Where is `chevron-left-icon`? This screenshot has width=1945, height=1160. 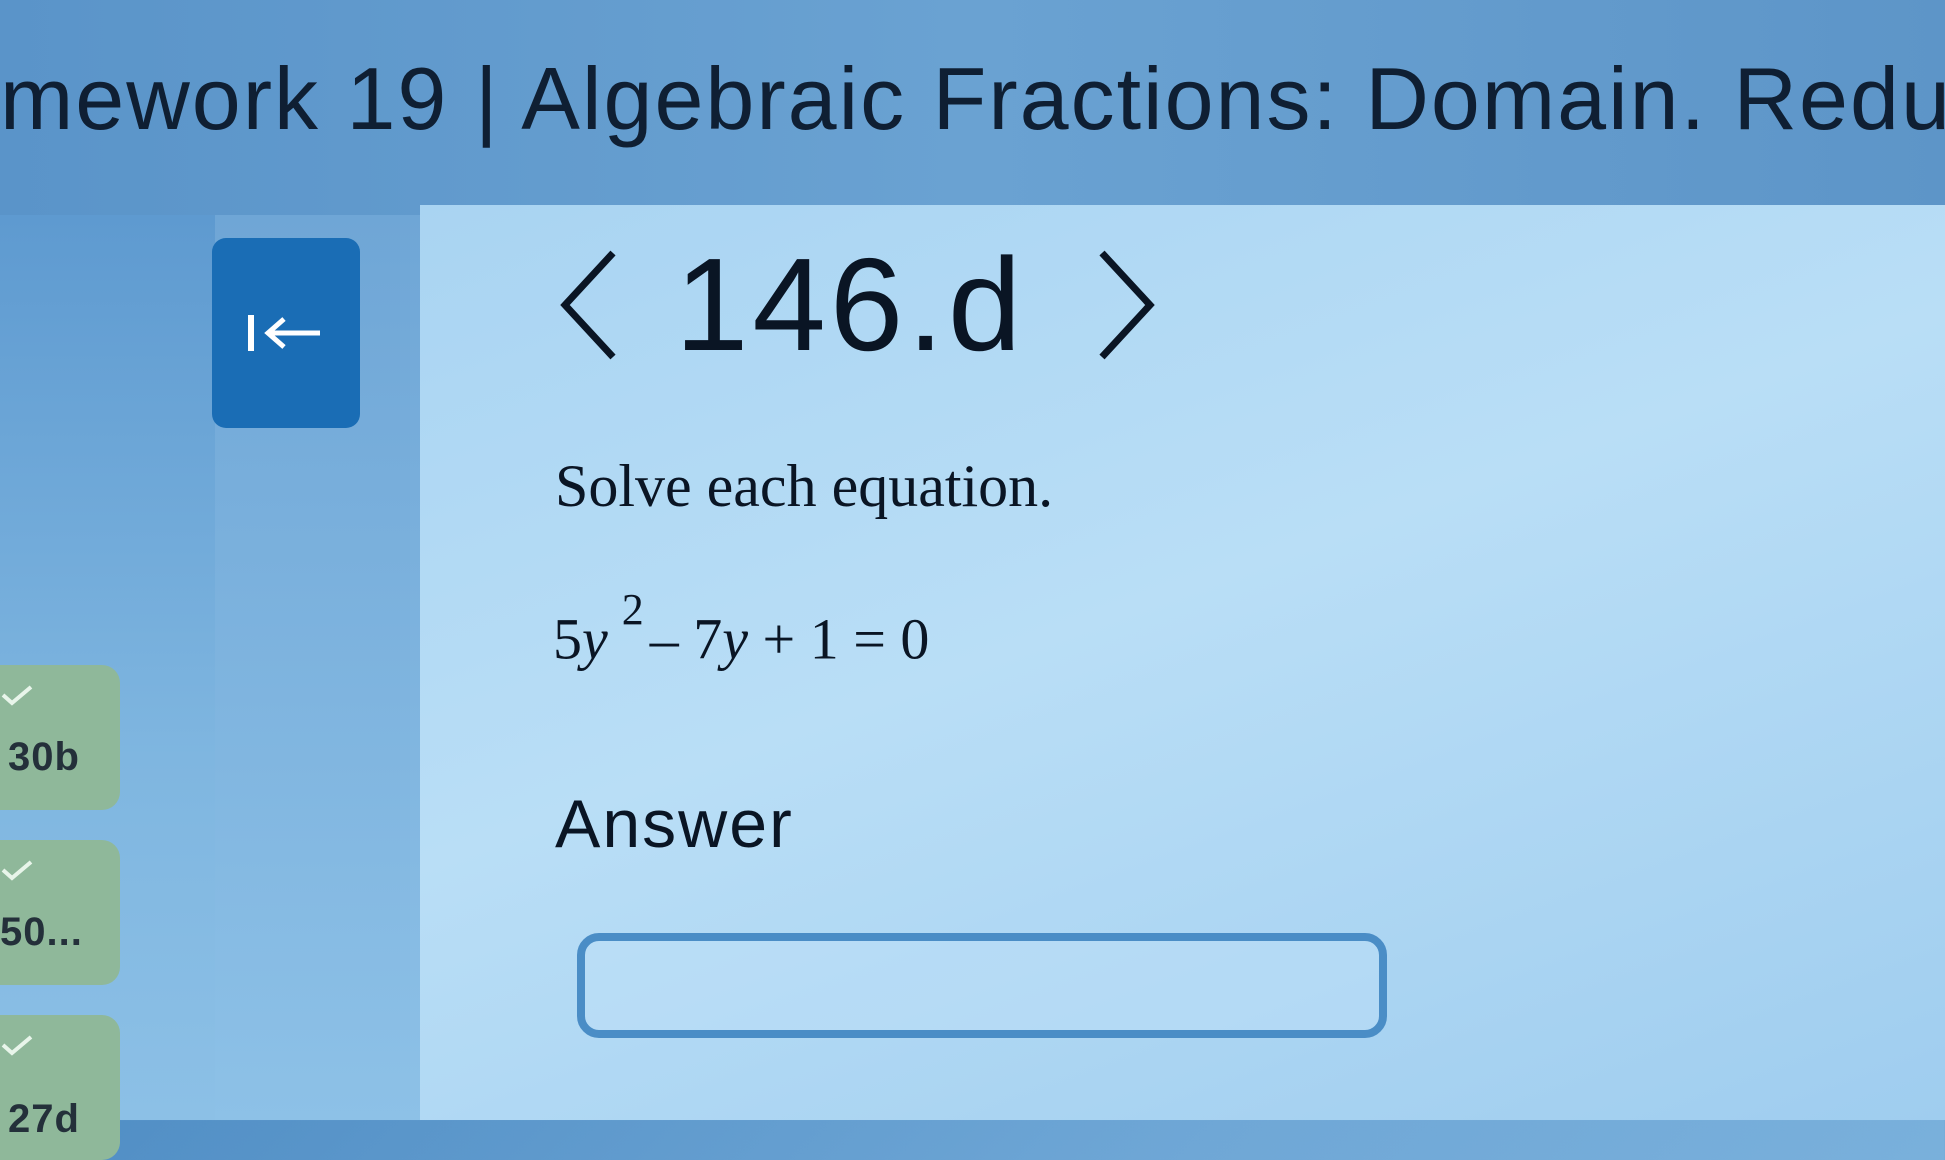 chevron-left-icon is located at coordinates (588, 305).